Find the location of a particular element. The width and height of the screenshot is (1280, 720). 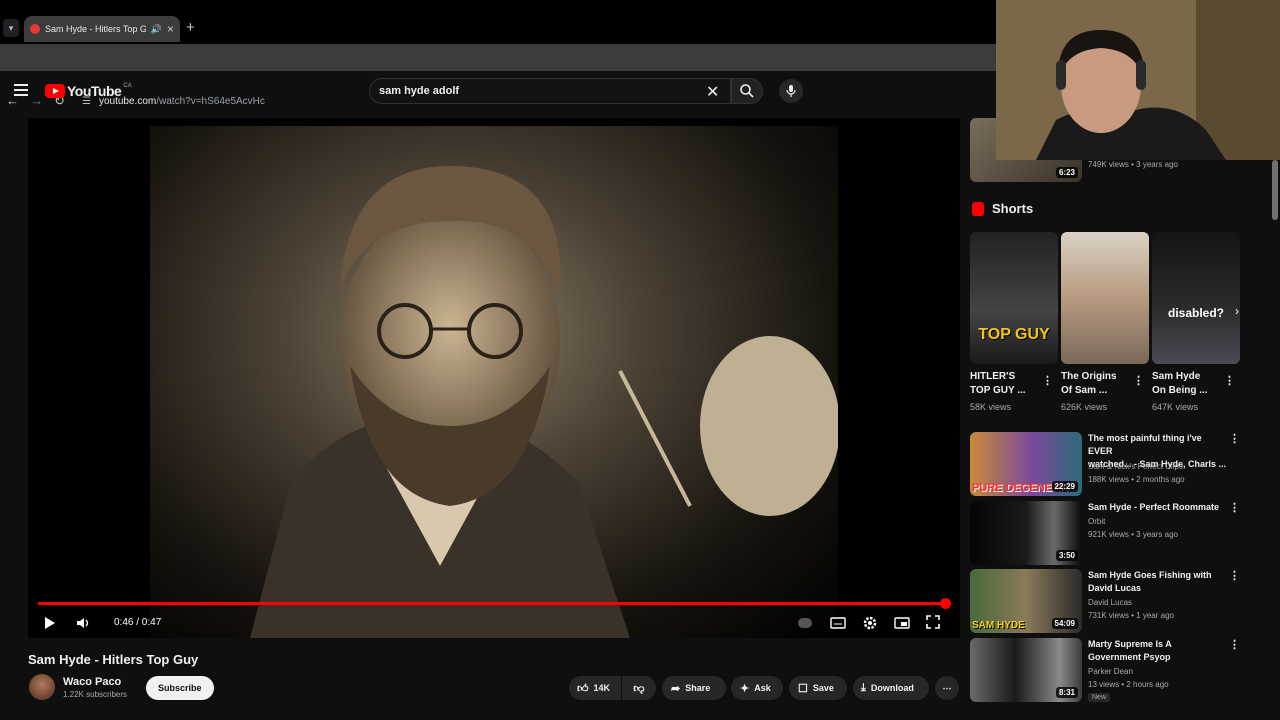

browser-tab: Sam Hyde - Hitlers Top Guy 🔊 × is located at coordinates (102, 29).